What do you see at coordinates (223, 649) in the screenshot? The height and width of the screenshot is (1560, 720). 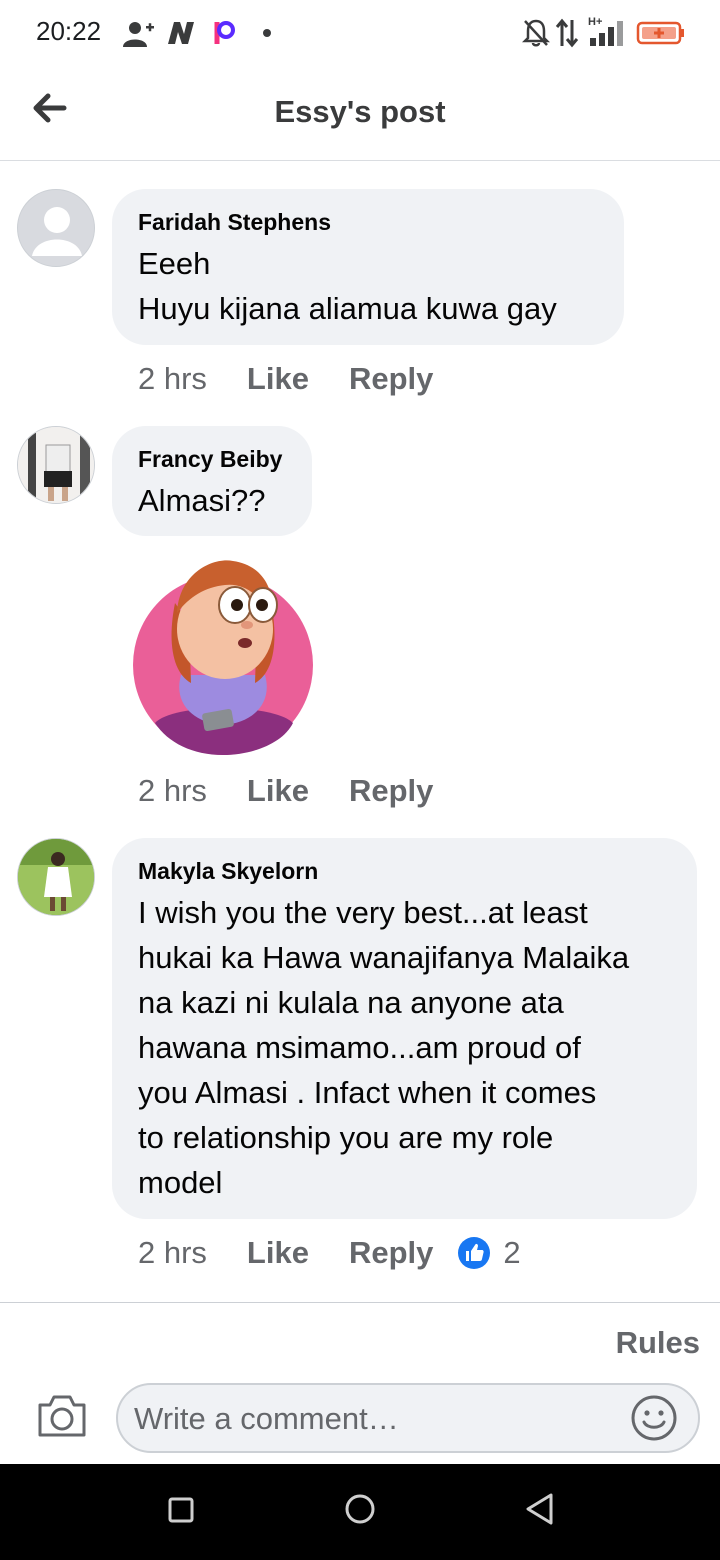 I see `cartoon-girl-sticker` at bounding box center [223, 649].